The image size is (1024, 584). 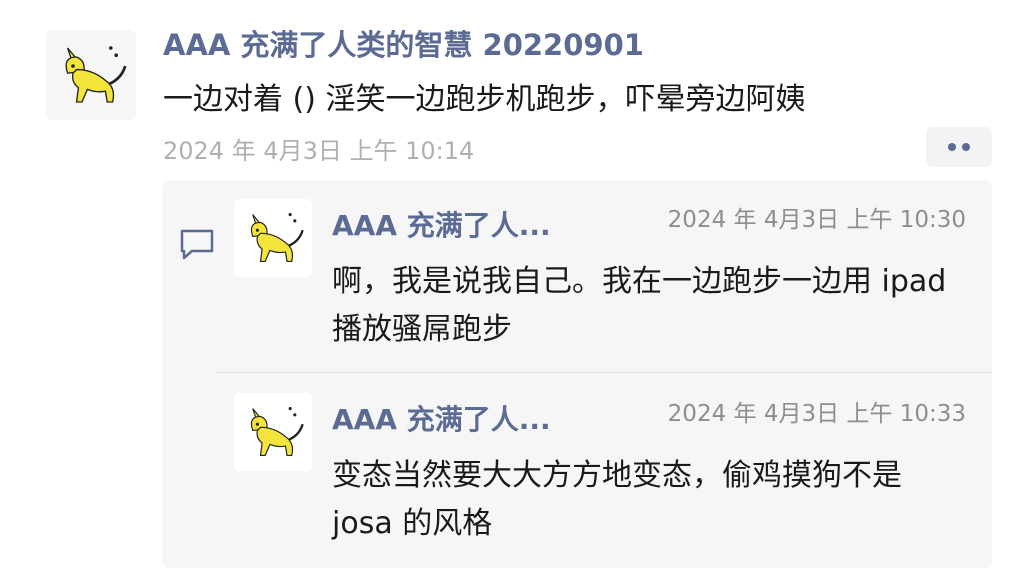 I want to click on comment-timestamp: 2024 年 4月3日 上午 10:30, so click(x=816, y=220).